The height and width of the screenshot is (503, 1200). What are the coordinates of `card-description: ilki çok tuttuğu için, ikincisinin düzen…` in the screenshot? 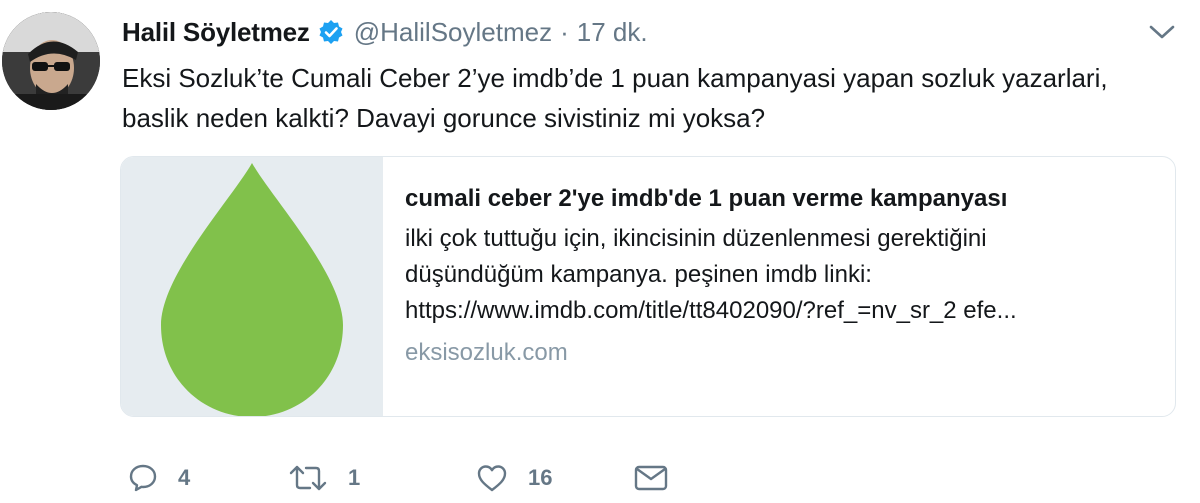 It's located at (779, 275).